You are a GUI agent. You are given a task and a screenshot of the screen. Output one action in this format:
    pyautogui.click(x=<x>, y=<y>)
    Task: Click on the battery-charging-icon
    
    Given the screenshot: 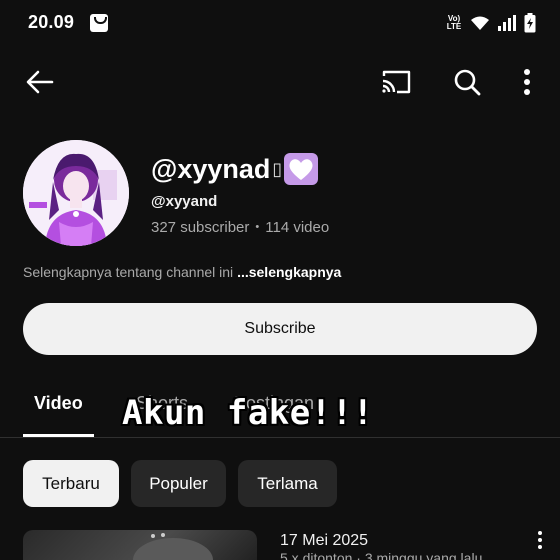 What is the action you would take?
    pyautogui.click(x=530, y=23)
    